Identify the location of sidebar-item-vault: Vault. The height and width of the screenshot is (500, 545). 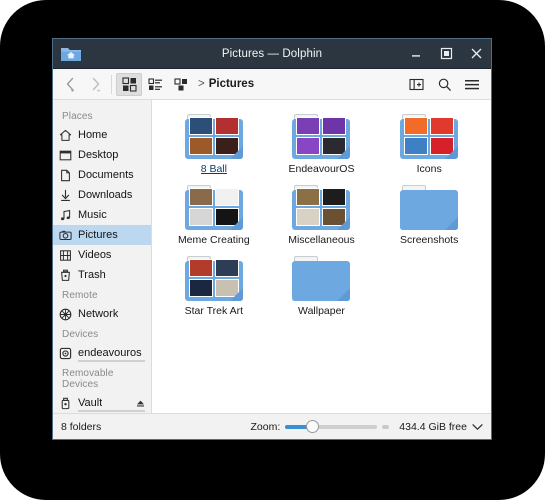
(102, 403).